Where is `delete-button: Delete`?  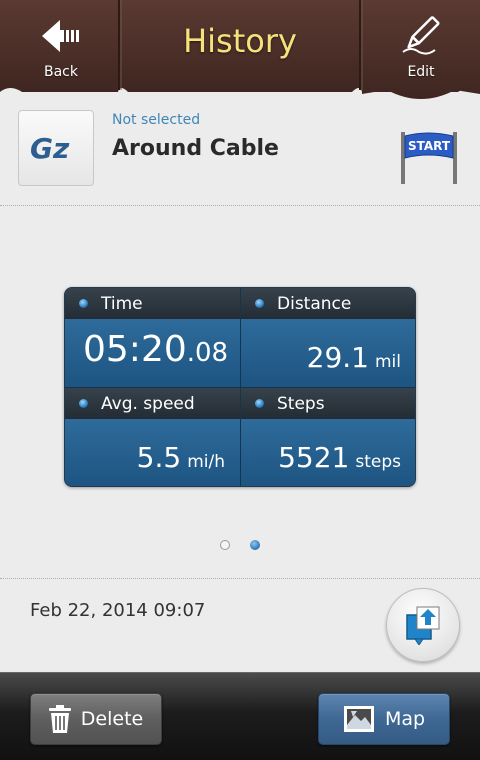 delete-button: Delete is located at coordinates (96, 719).